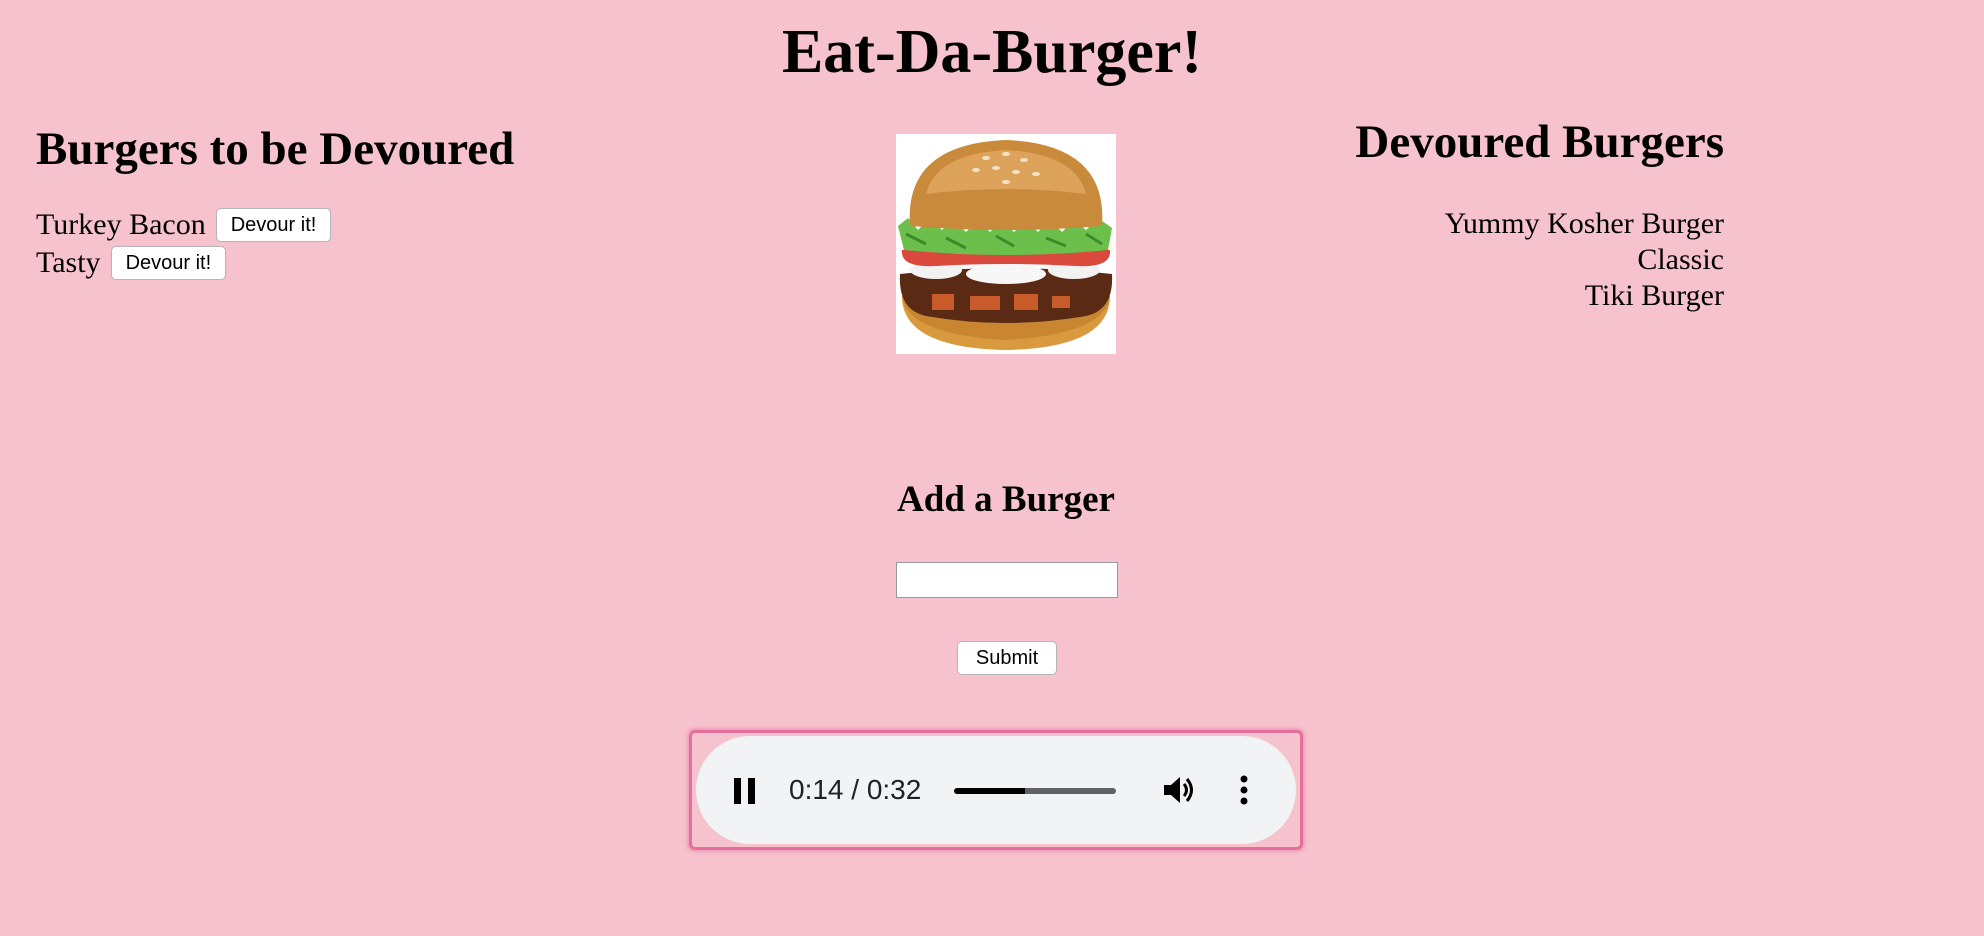 Image resolution: width=1984 pixels, height=936 pixels. Describe the element at coordinates (68, 262) in the screenshot. I see `burger-name: Tasty` at that location.